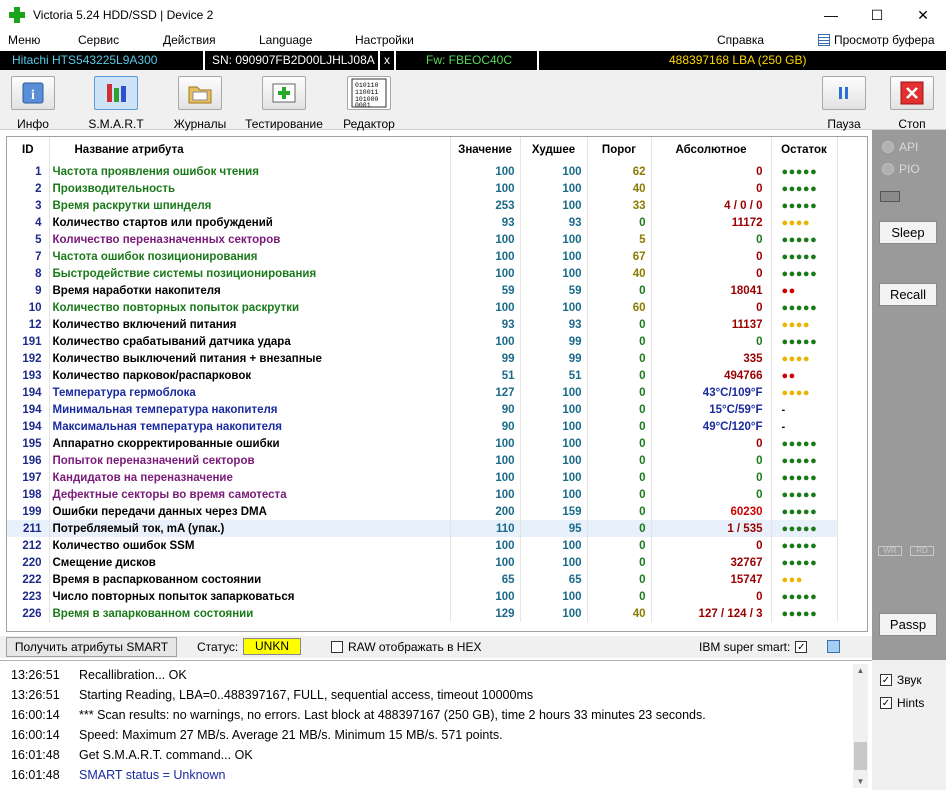 The height and width of the screenshot is (790, 946). I want to click on menu-settings: Настройки, so click(384, 40).